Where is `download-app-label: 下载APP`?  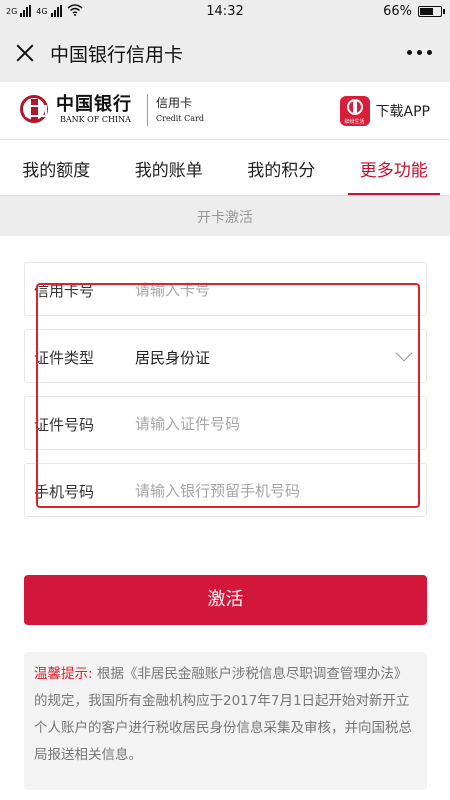
download-app-label: 下载APP is located at coordinates (402, 112).